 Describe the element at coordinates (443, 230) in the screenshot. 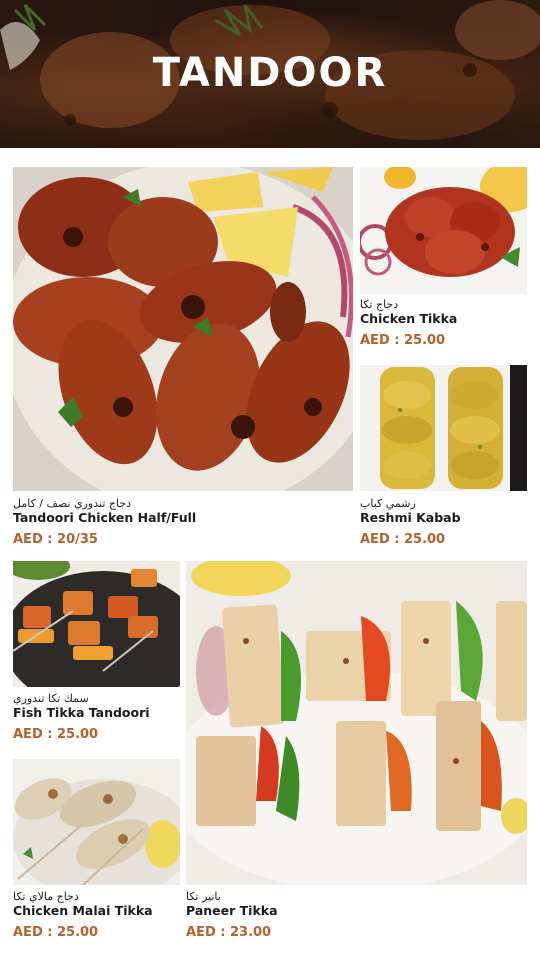

I see `chicken-tikka-photo` at that location.